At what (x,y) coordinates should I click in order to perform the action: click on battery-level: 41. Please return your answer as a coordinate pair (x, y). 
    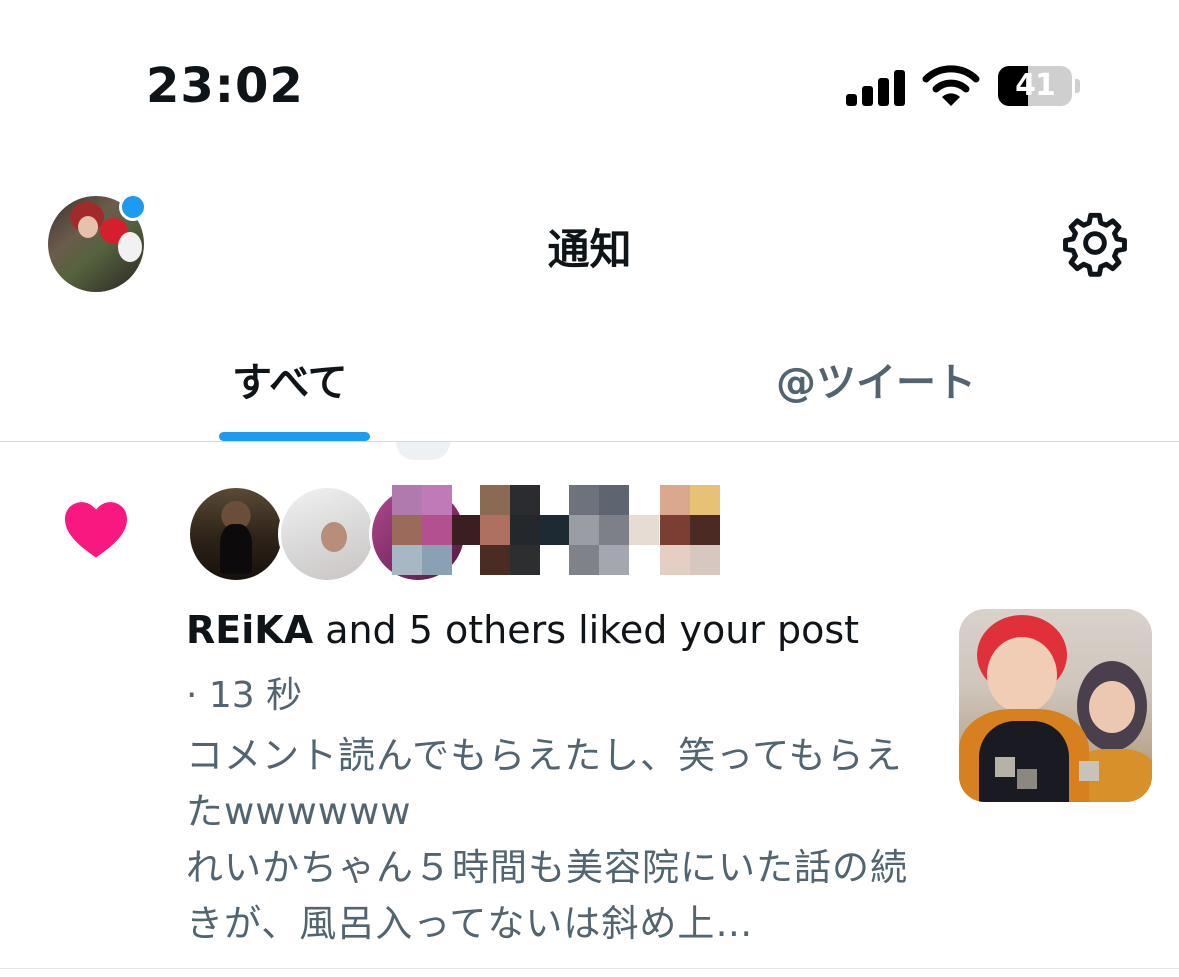
    Looking at the image, I should click on (1035, 85).